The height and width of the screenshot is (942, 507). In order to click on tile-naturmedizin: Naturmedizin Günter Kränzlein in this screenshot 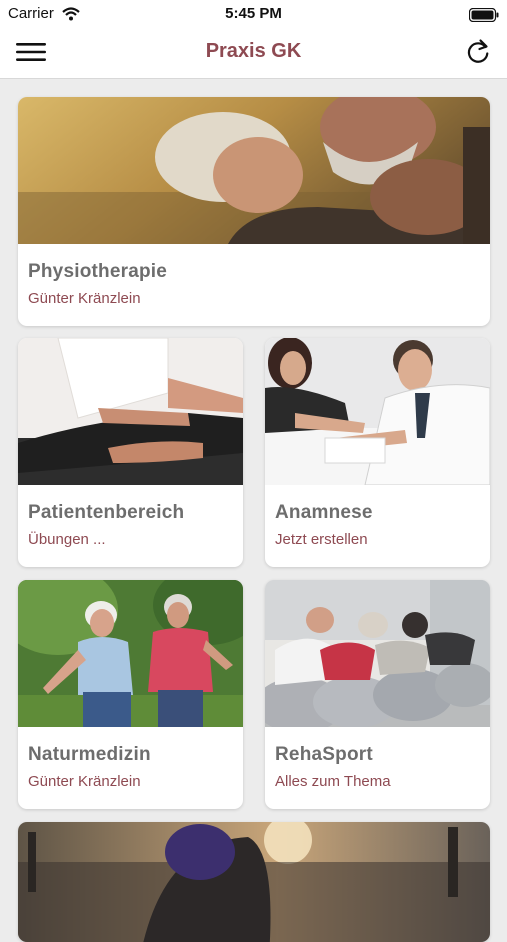, I will do `click(130, 694)`.